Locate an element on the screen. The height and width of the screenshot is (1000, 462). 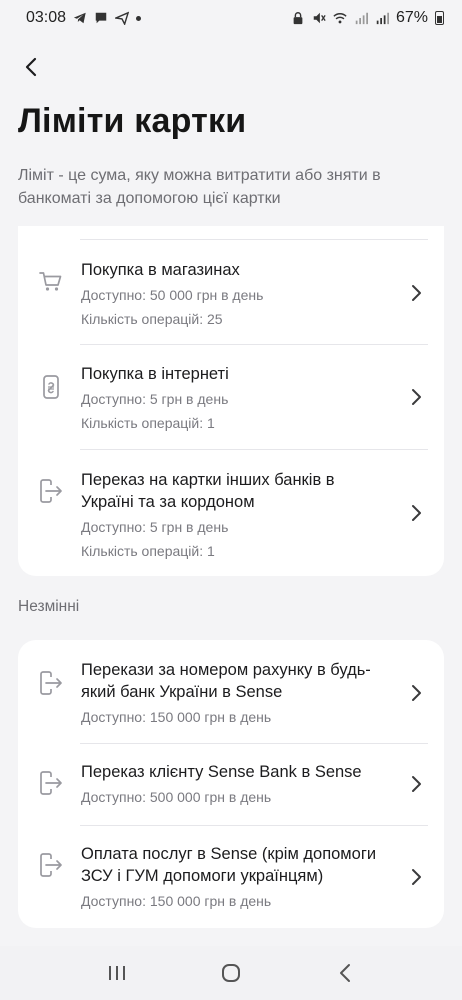
chevron-left-icon is located at coordinates (31, 67).